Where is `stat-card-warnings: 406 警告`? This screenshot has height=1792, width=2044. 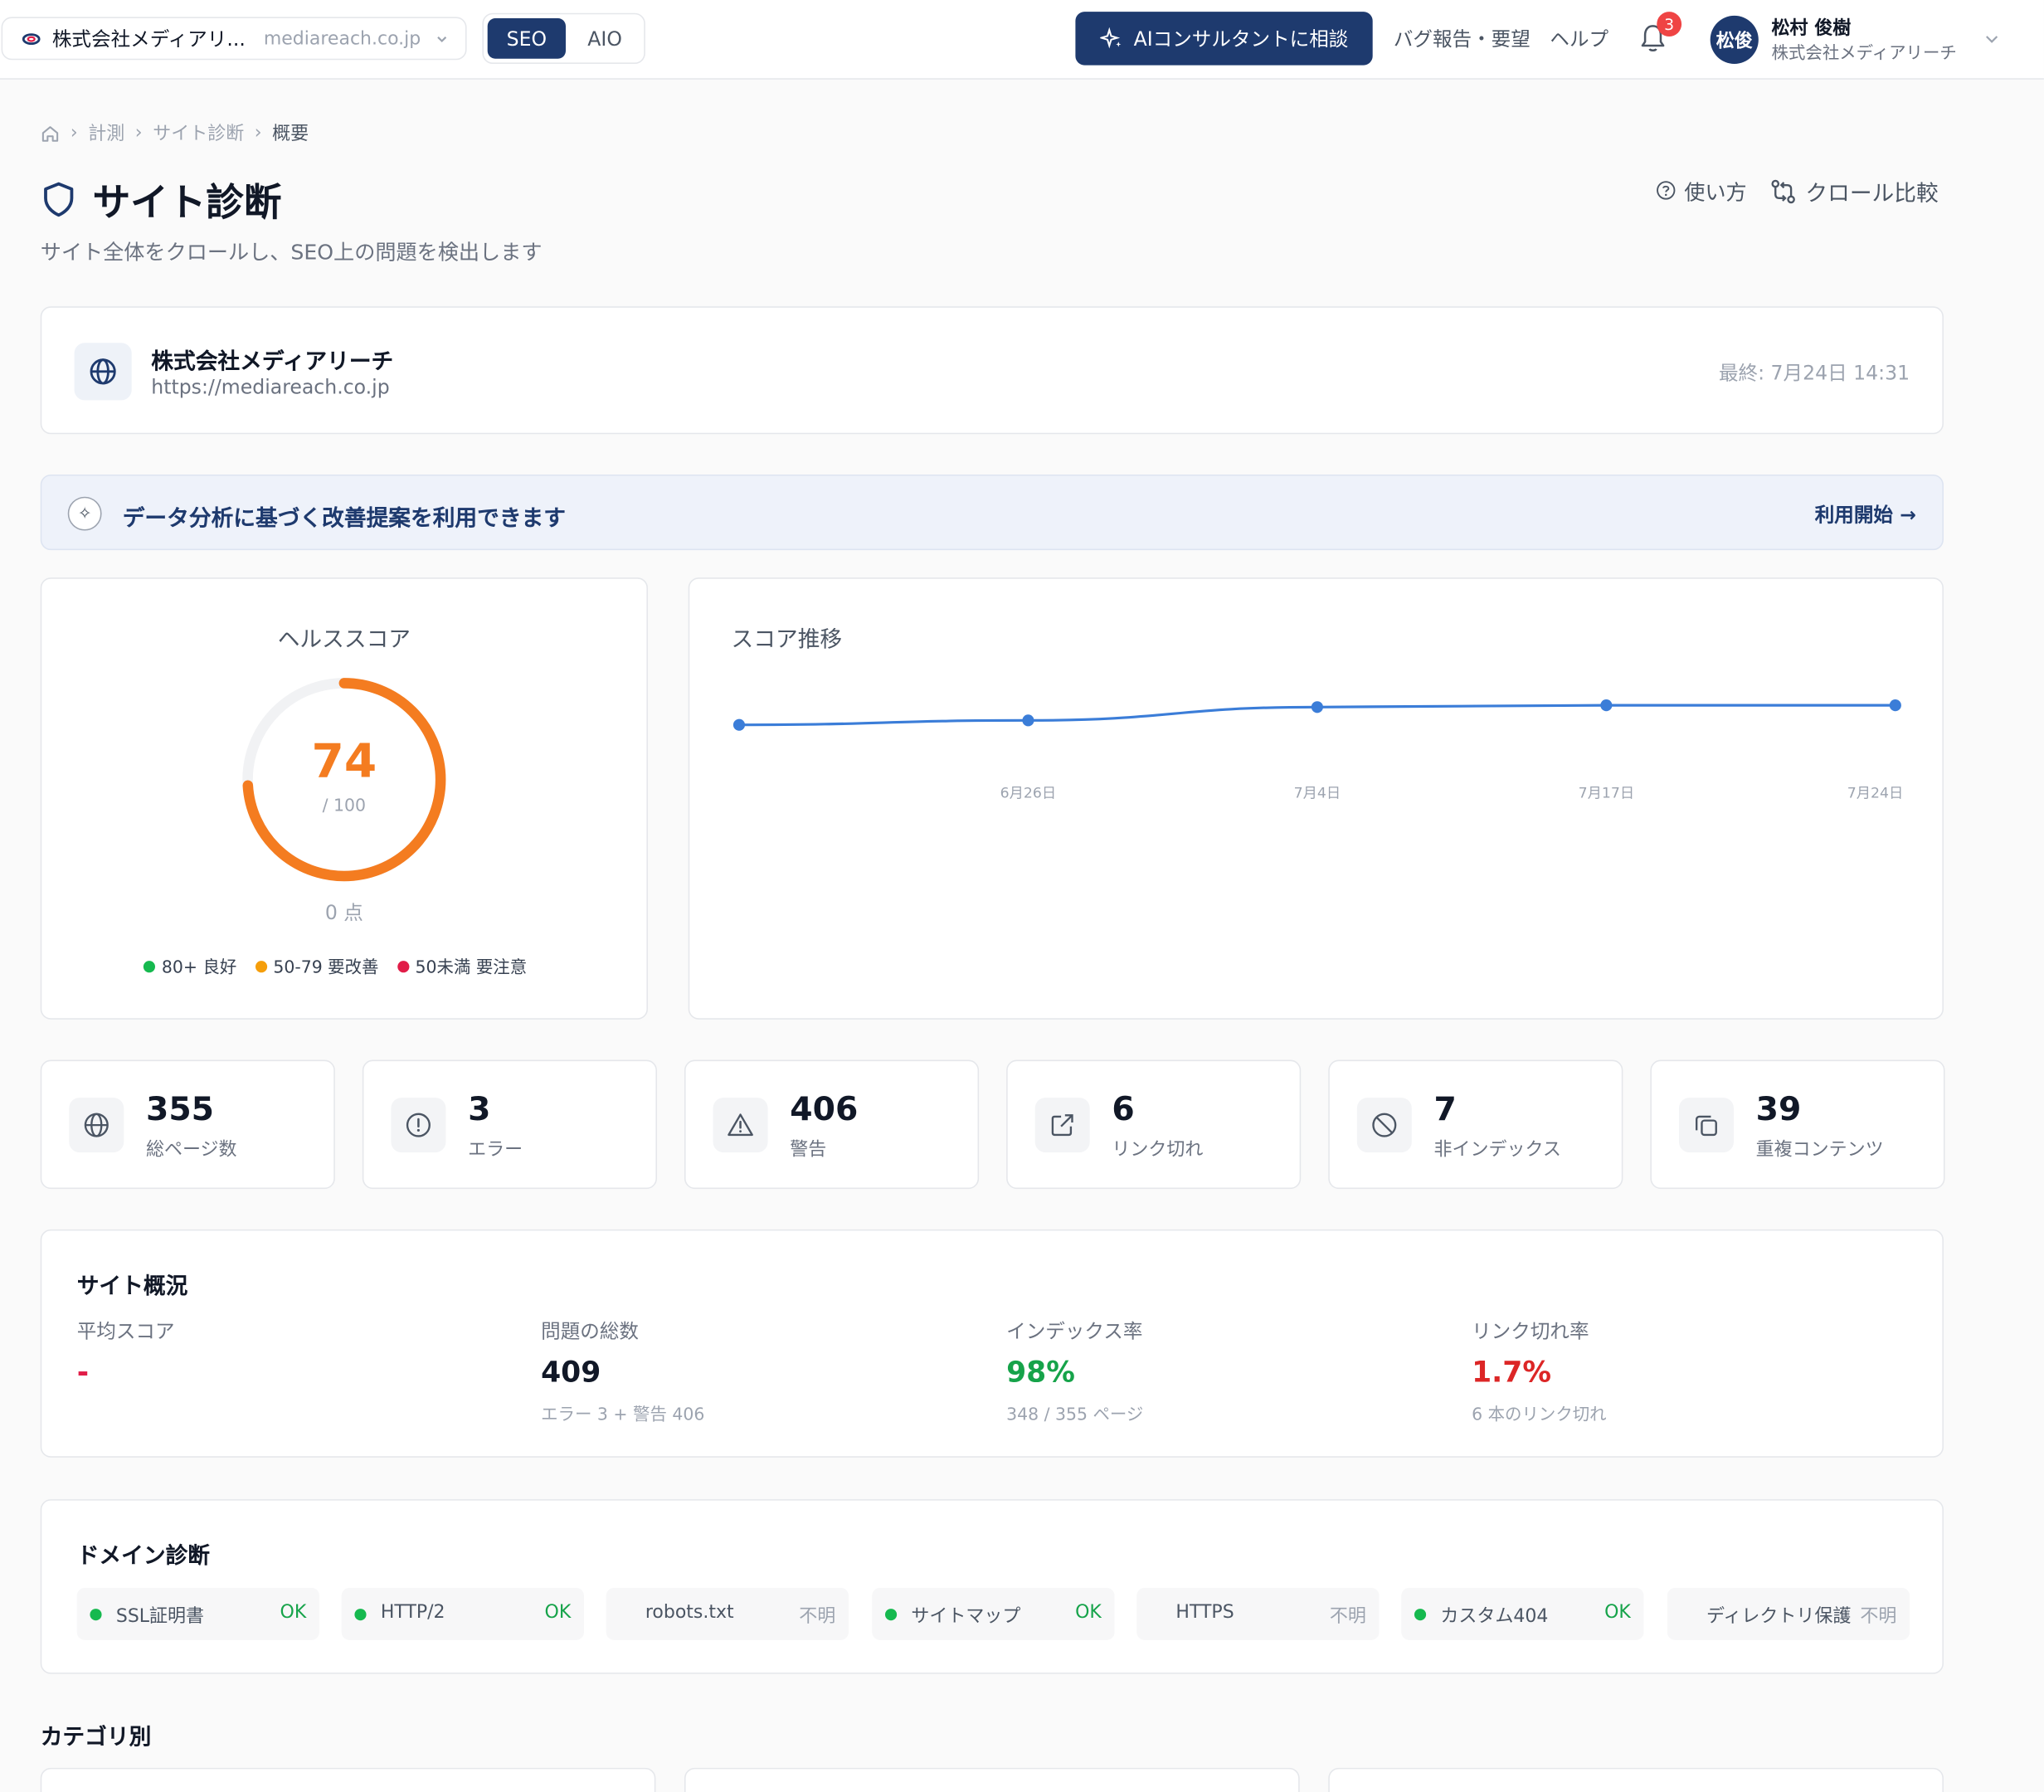
stat-card-warnings: 406 警告 is located at coordinates (832, 1124).